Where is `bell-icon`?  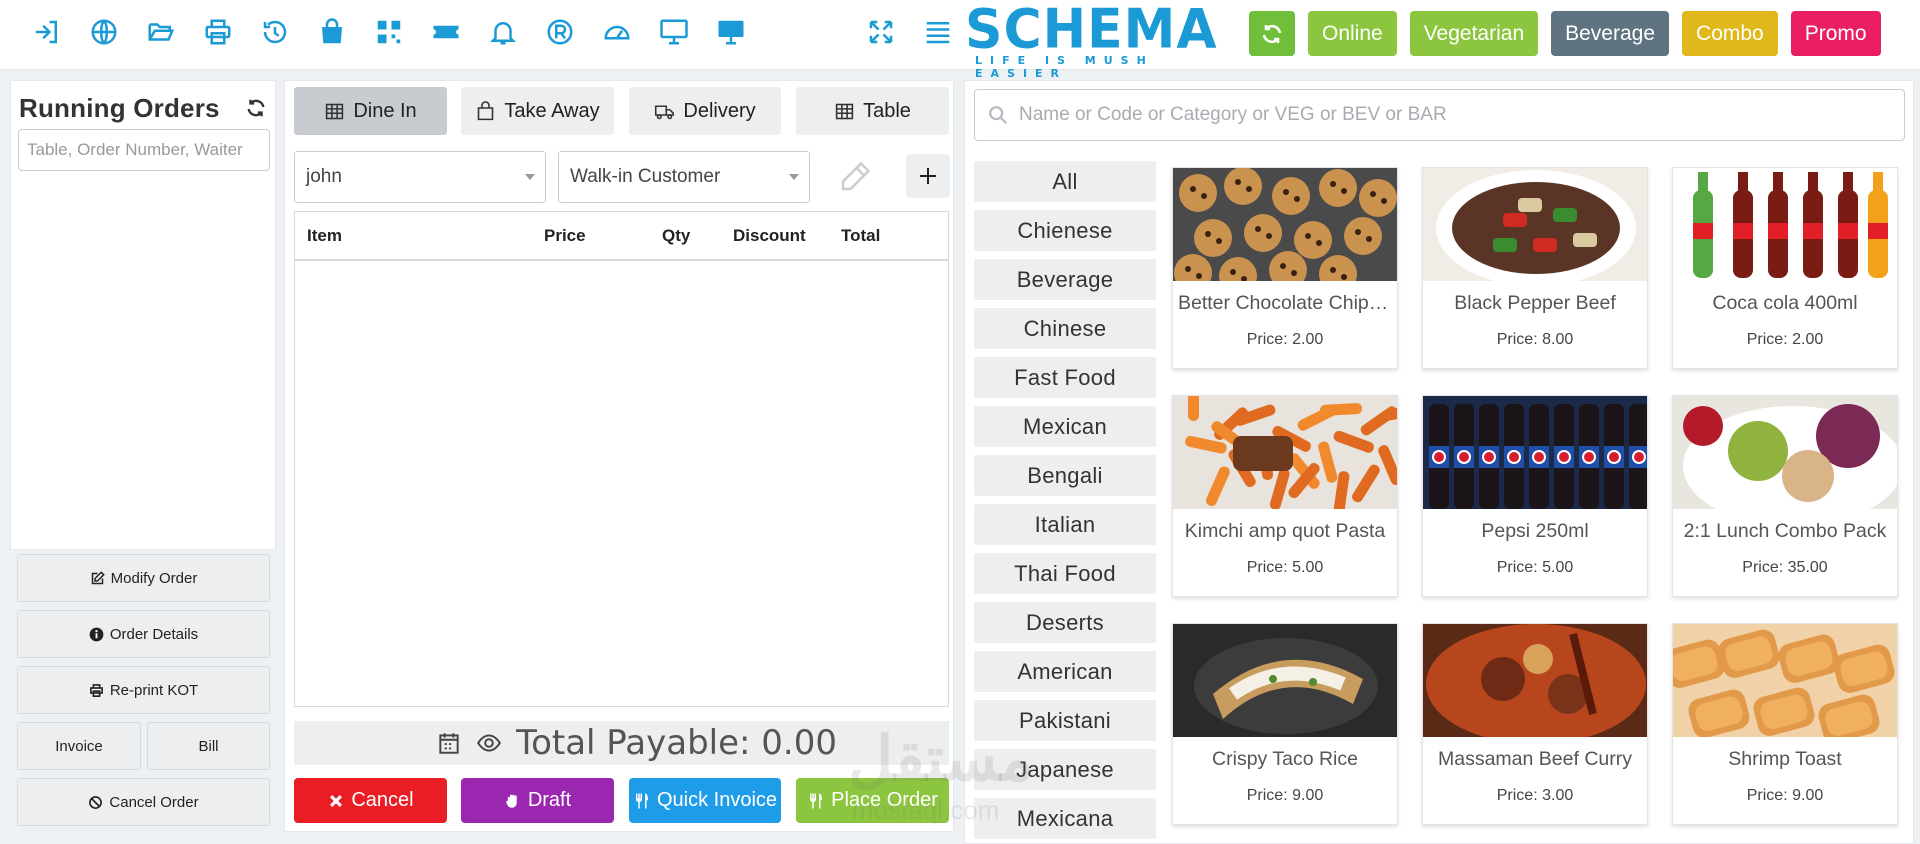 bell-icon is located at coordinates (502, 32).